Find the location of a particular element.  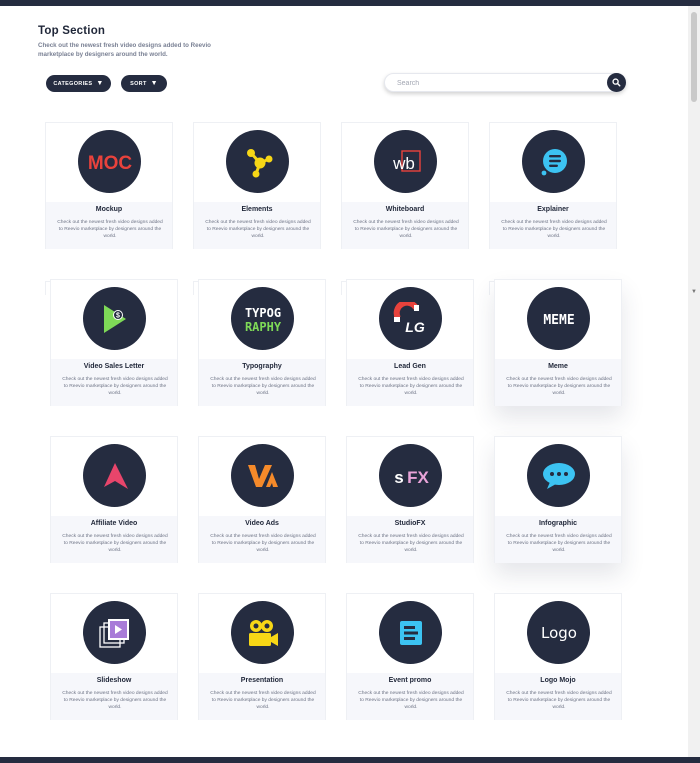

card-title: Whiteboard is located at coordinates (405, 209).